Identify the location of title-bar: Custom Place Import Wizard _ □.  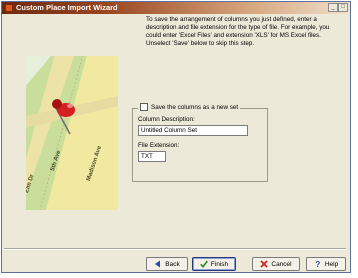
(176, 8).